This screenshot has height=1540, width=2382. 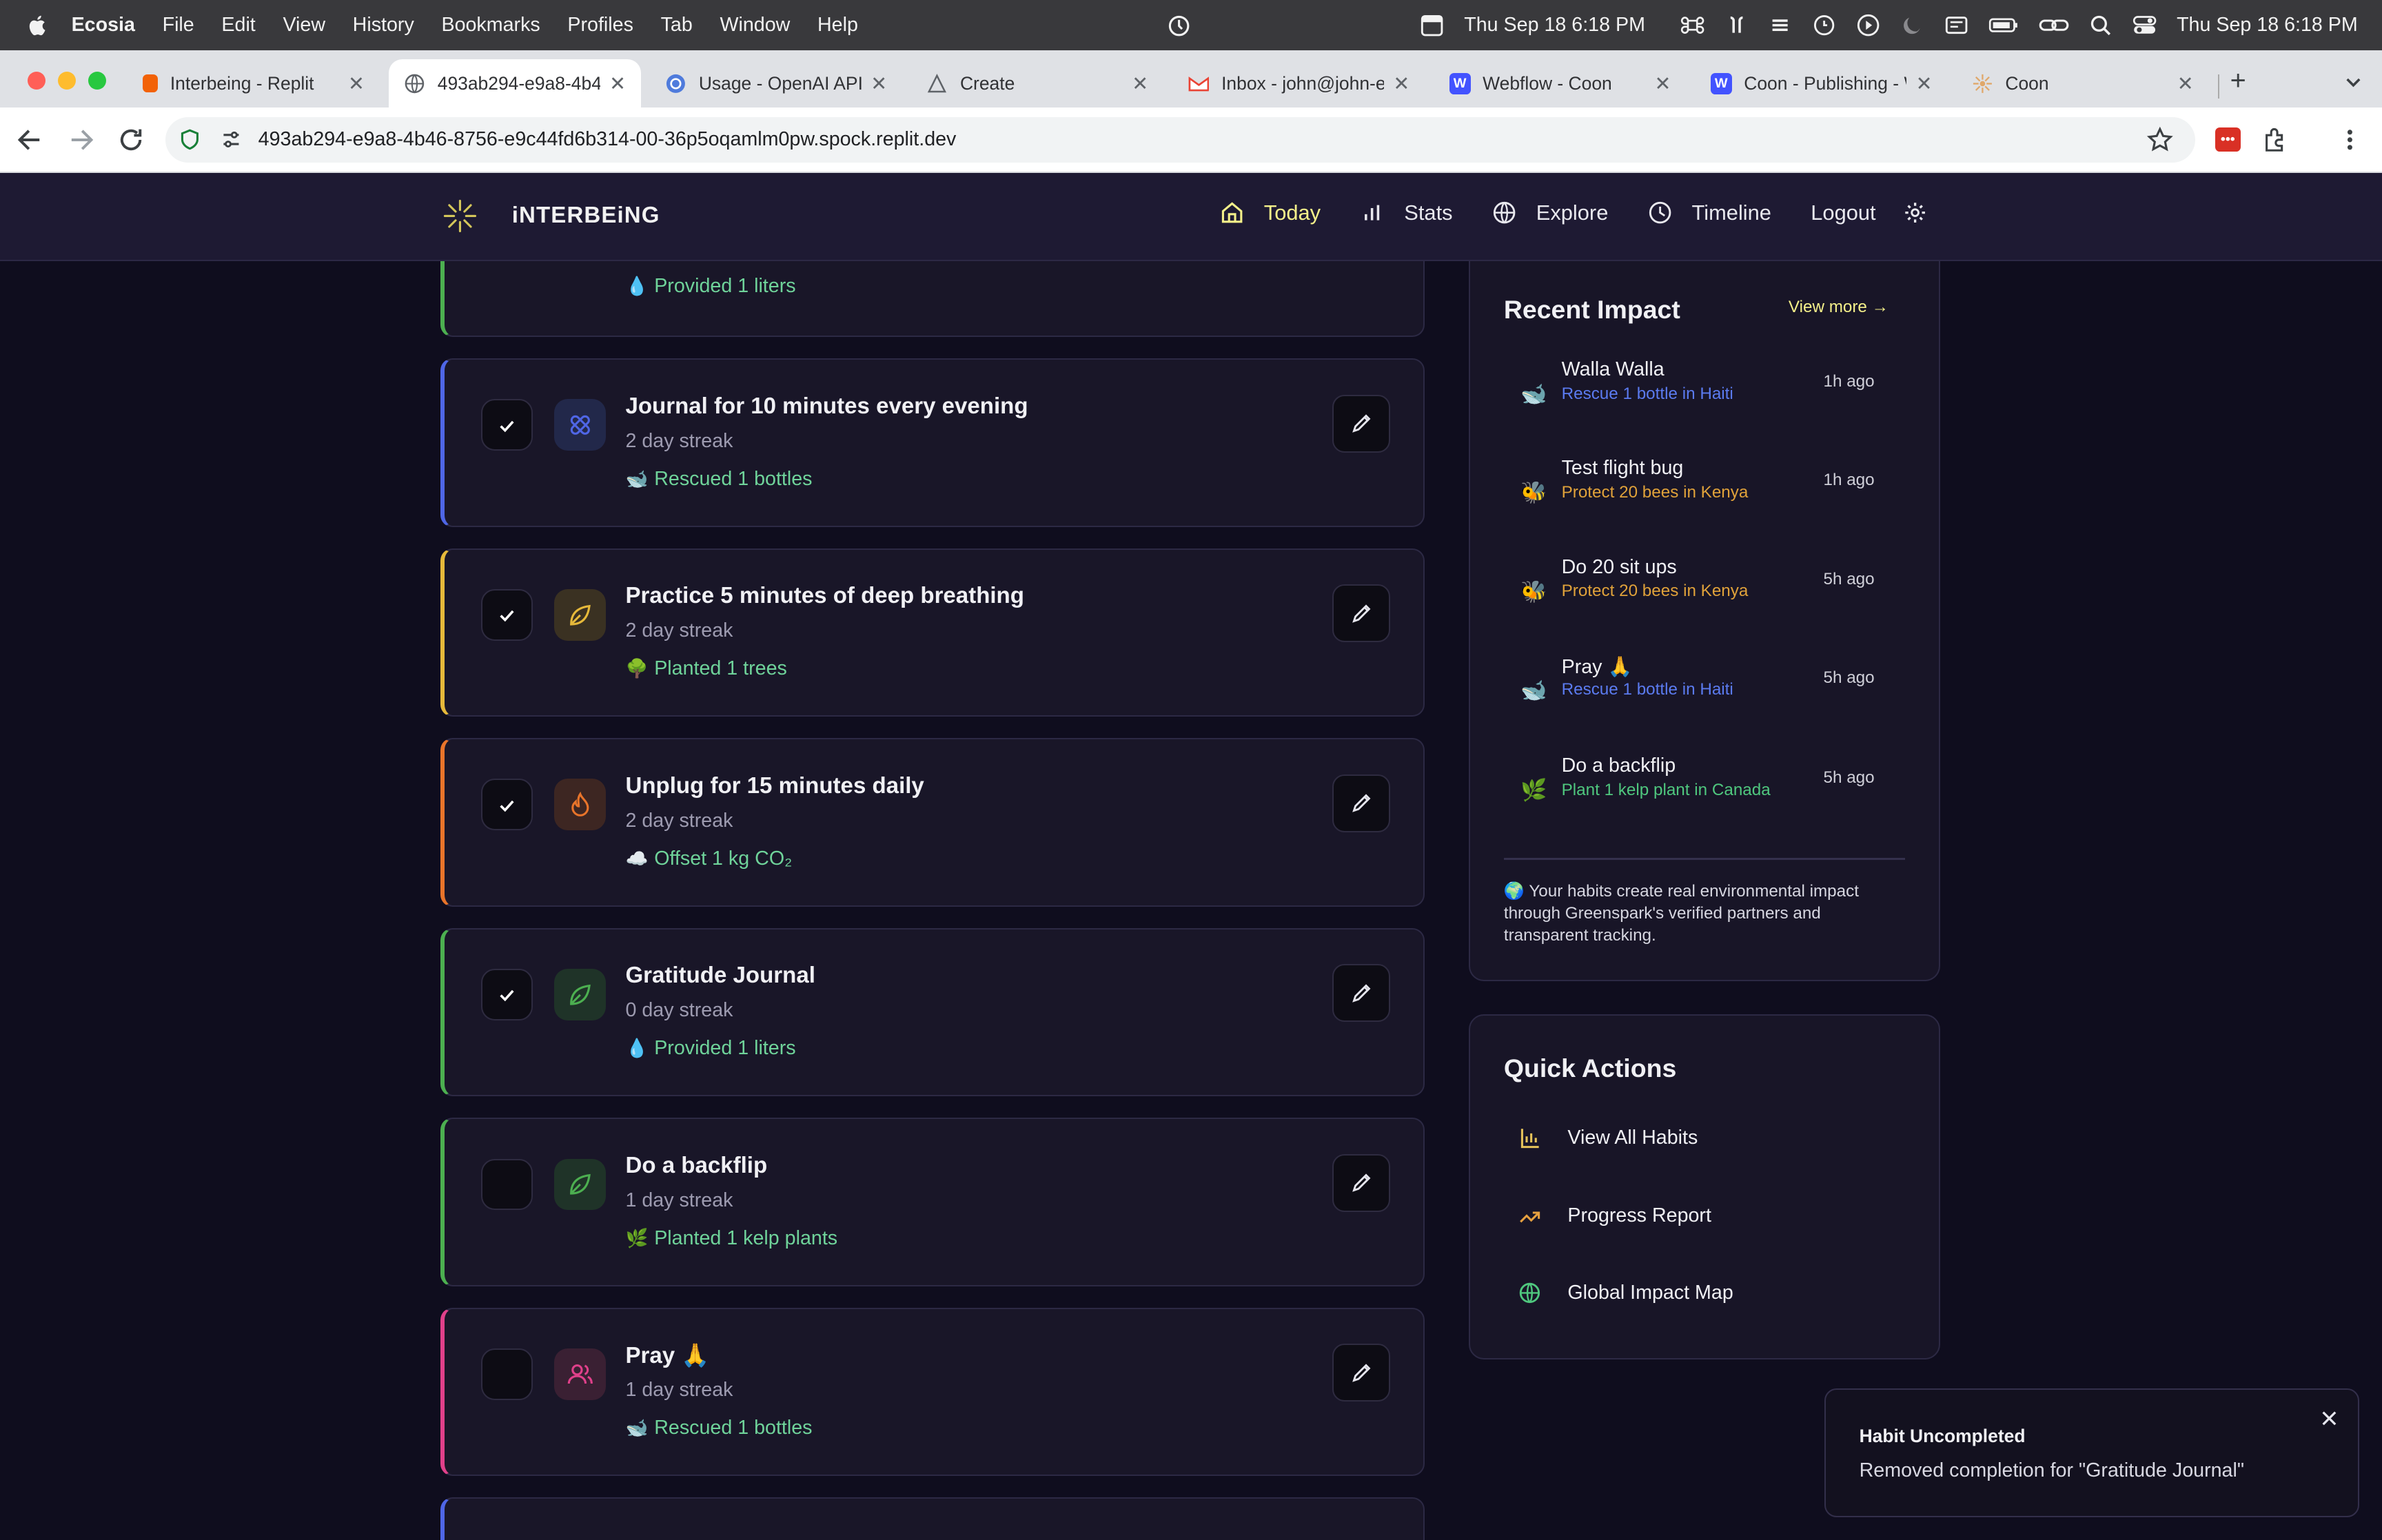 I want to click on back-icon, so click(x=30, y=140).